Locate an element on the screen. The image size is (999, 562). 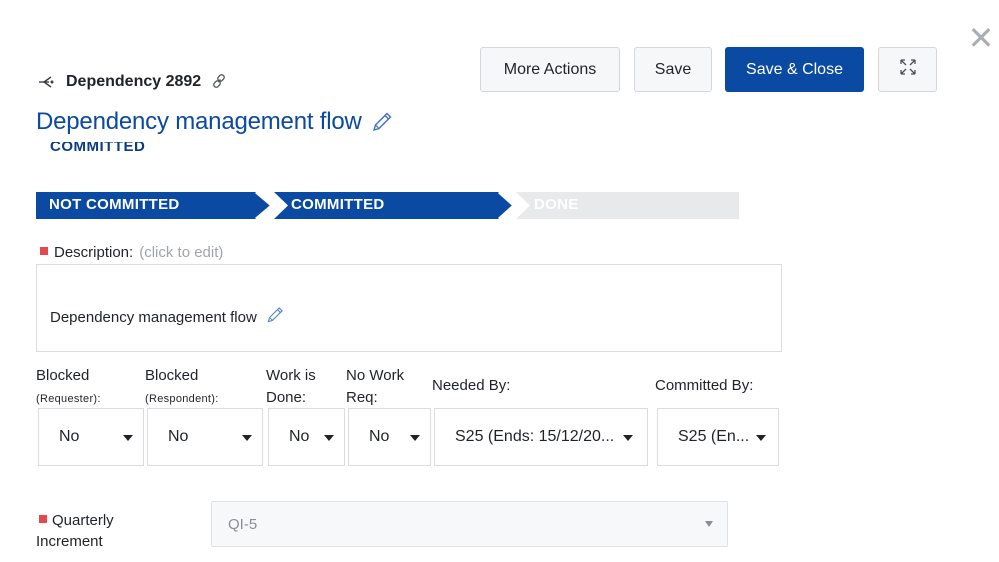
no-work-req-select: No is located at coordinates (389, 437).